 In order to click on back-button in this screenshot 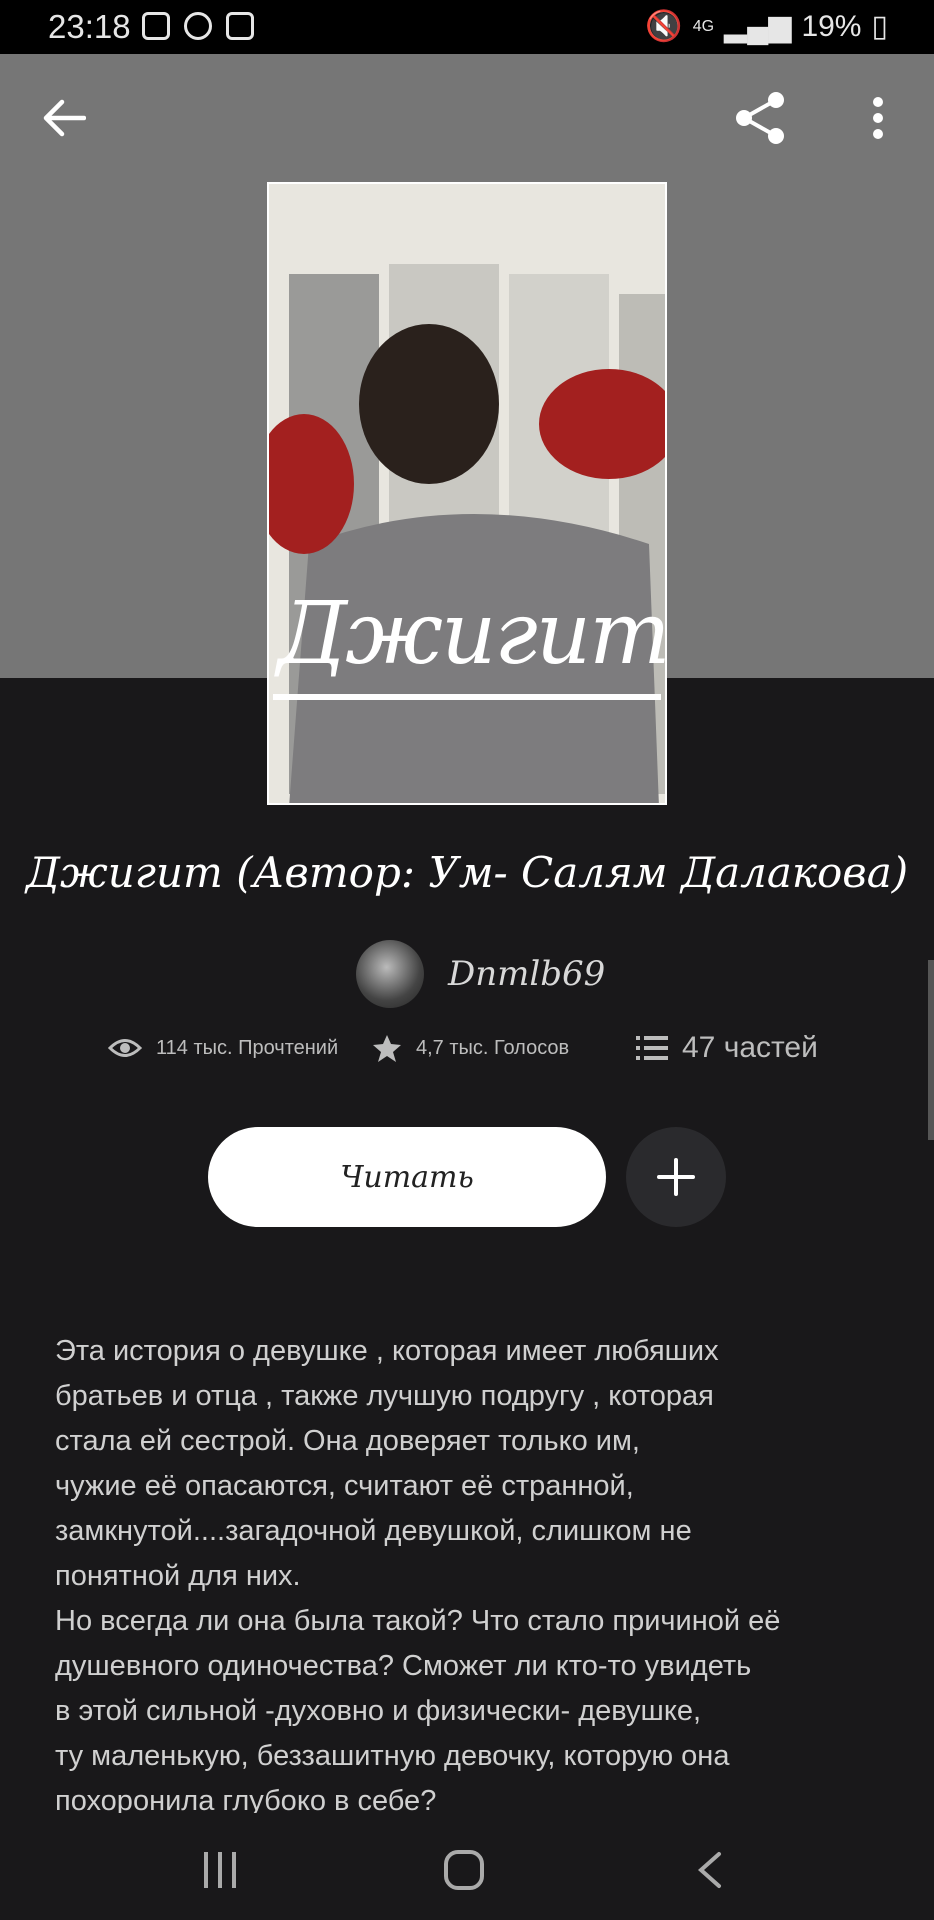, I will do `click(64, 118)`.